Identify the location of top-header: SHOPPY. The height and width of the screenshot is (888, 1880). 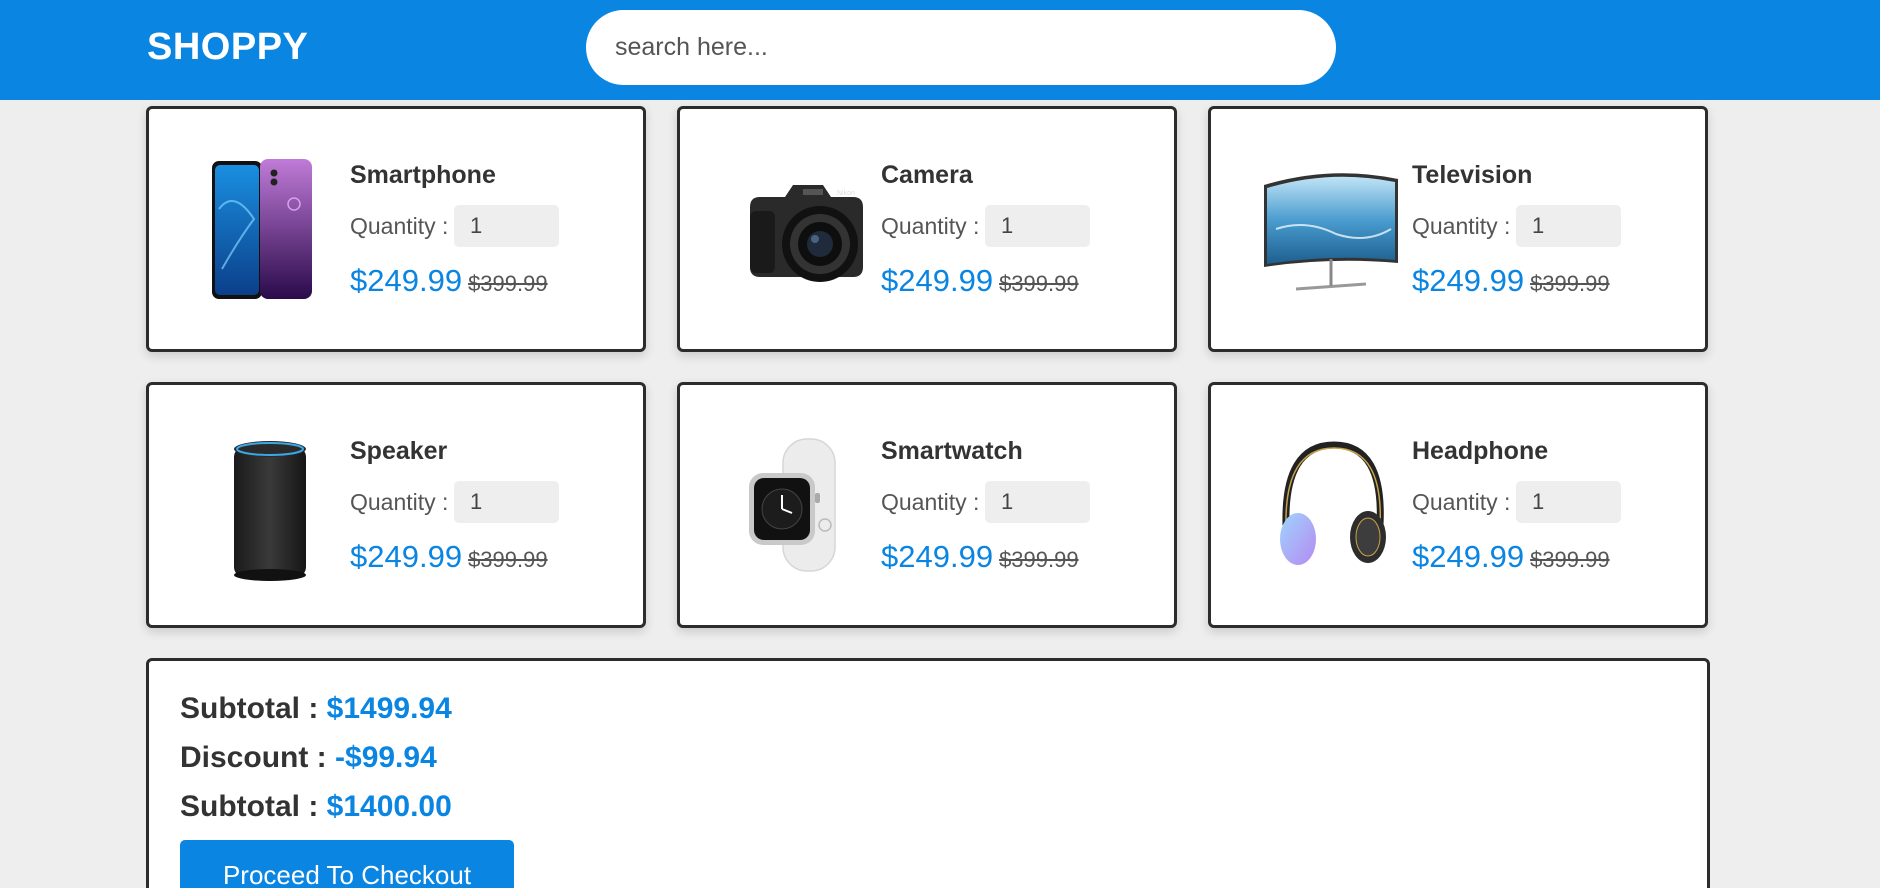
(940, 50).